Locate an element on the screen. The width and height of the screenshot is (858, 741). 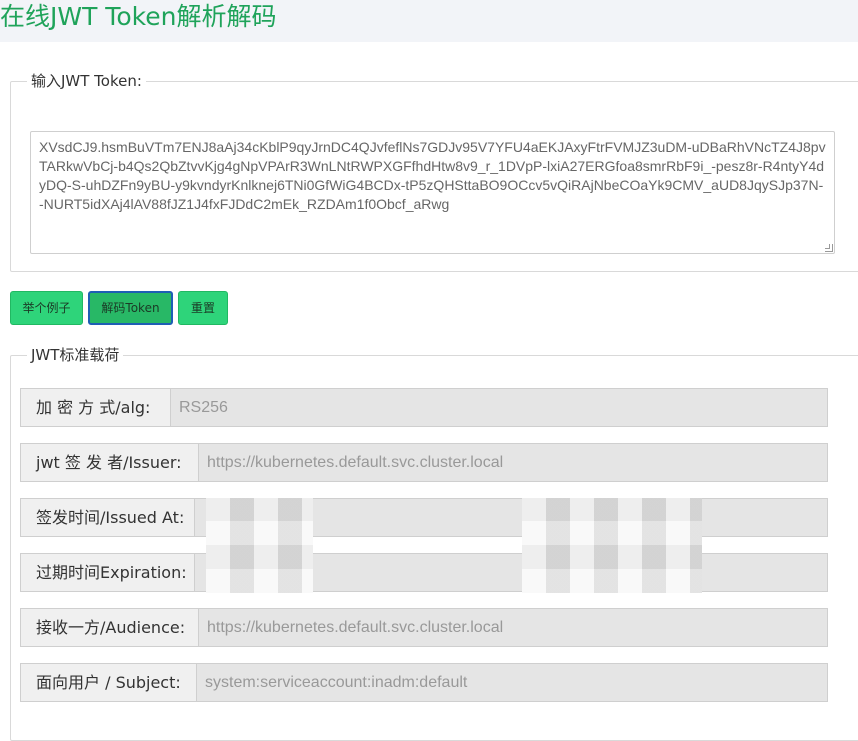
redacted-issued-at-block is located at coordinates (259, 545).